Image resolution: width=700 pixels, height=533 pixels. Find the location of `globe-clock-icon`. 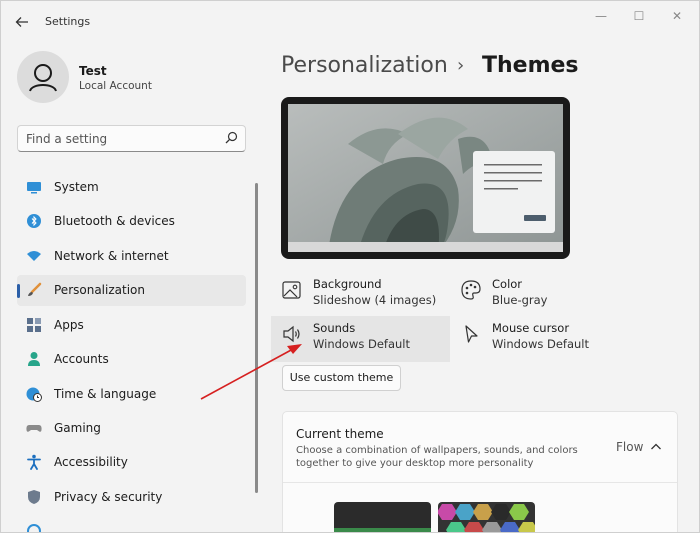

globe-clock-icon is located at coordinates (34, 394).